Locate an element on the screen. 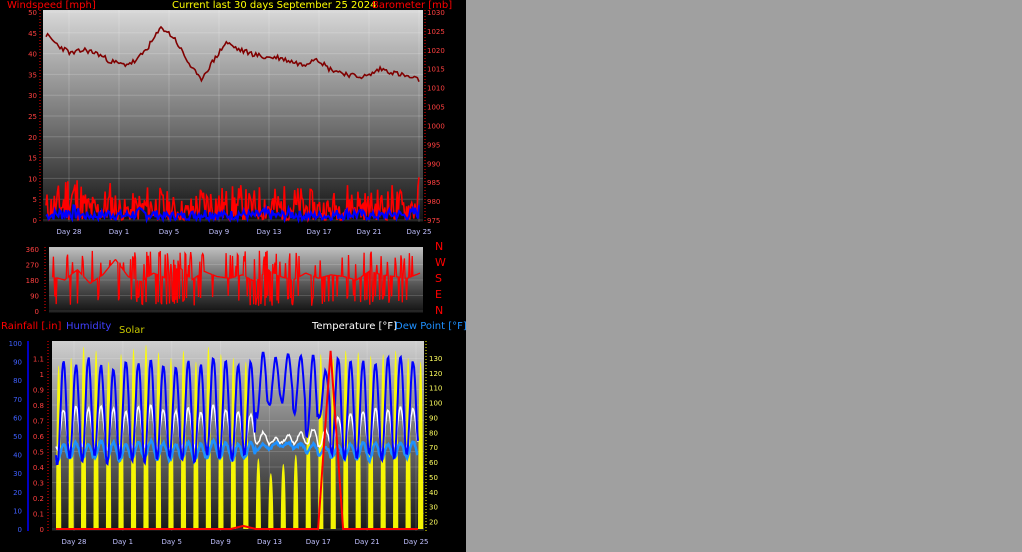 This screenshot has width=1022, height=552. barometer-tick-label: 990 is located at coordinates (433, 164).